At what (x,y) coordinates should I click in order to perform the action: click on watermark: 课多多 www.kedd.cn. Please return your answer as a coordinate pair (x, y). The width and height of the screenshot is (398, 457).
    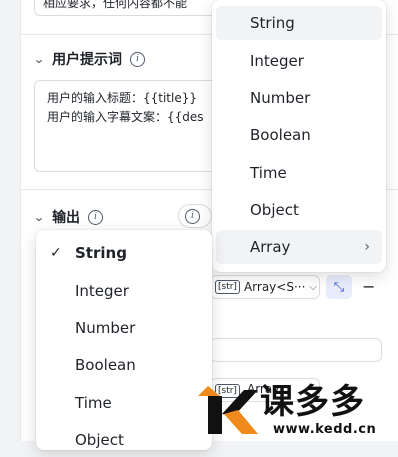
    Looking at the image, I should click on (298, 409).